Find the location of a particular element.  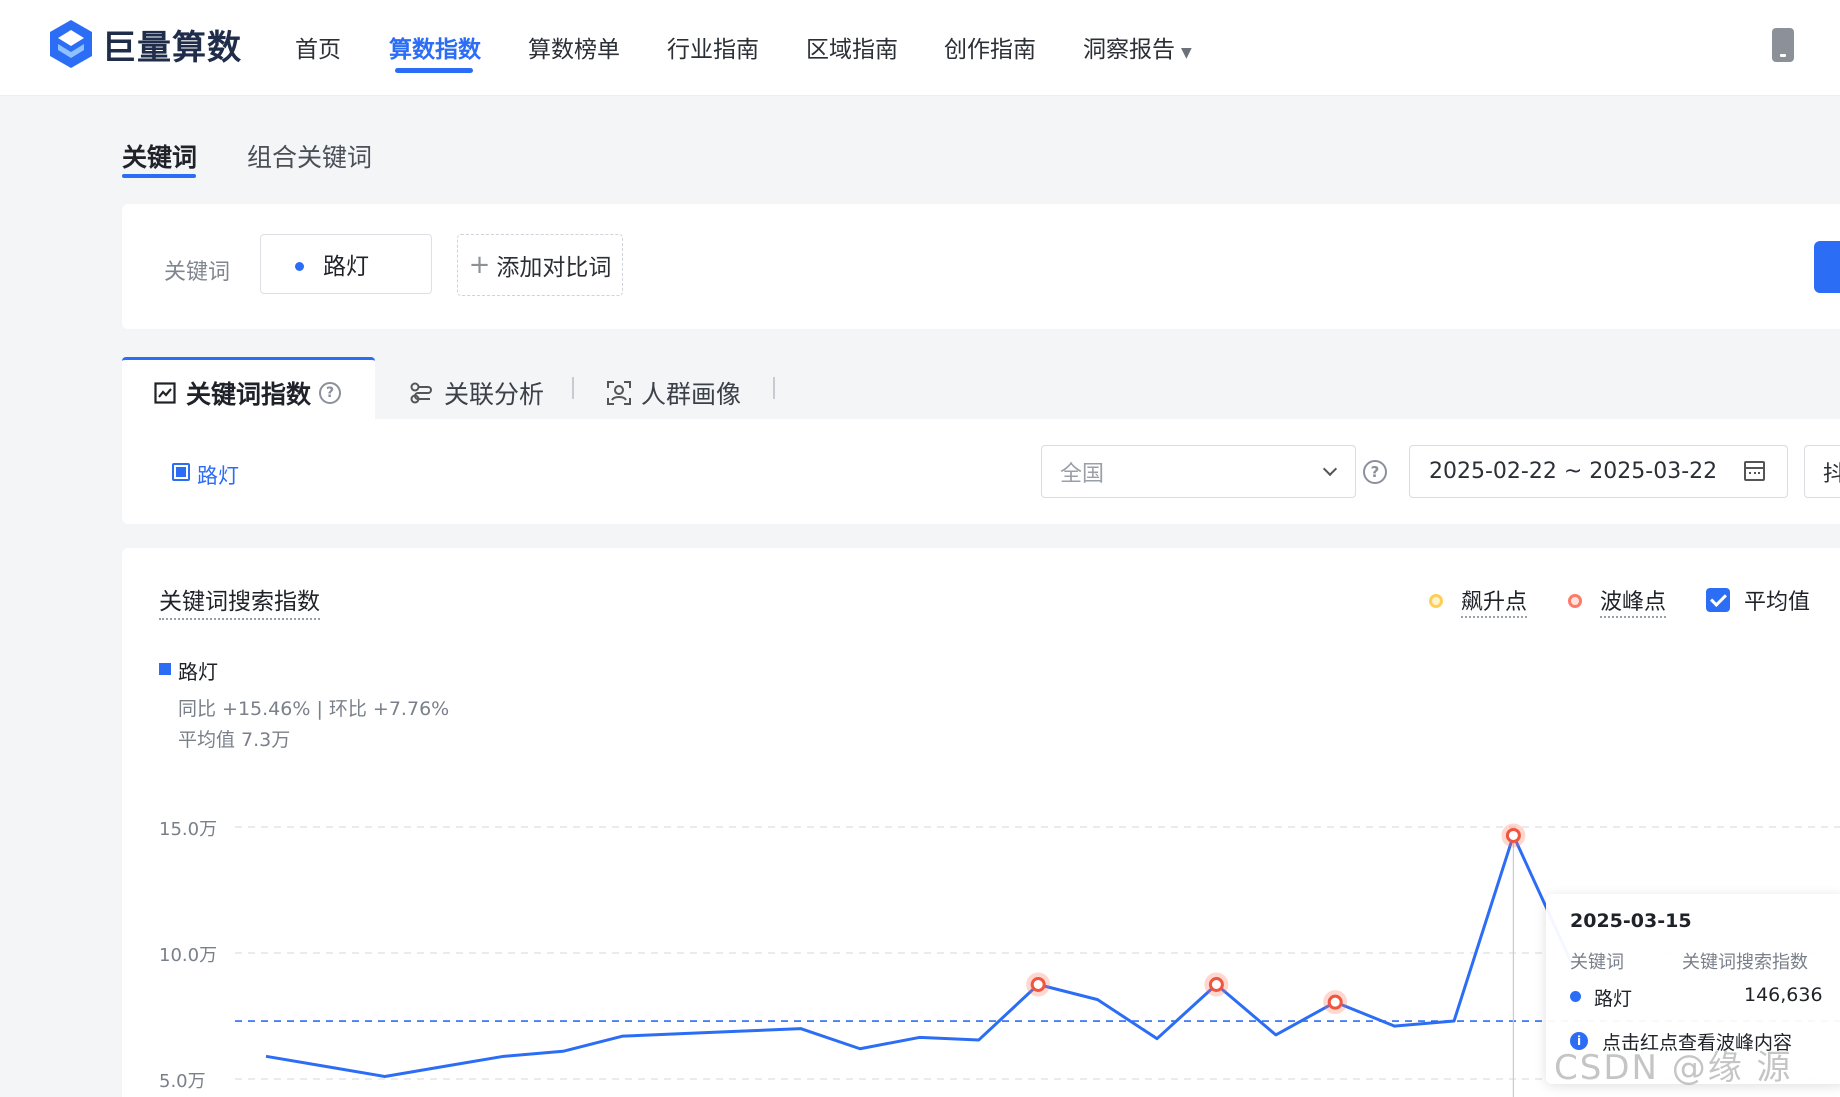

tooltip-col-index: 关键词搜索指数 is located at coordinates (1745, 962).